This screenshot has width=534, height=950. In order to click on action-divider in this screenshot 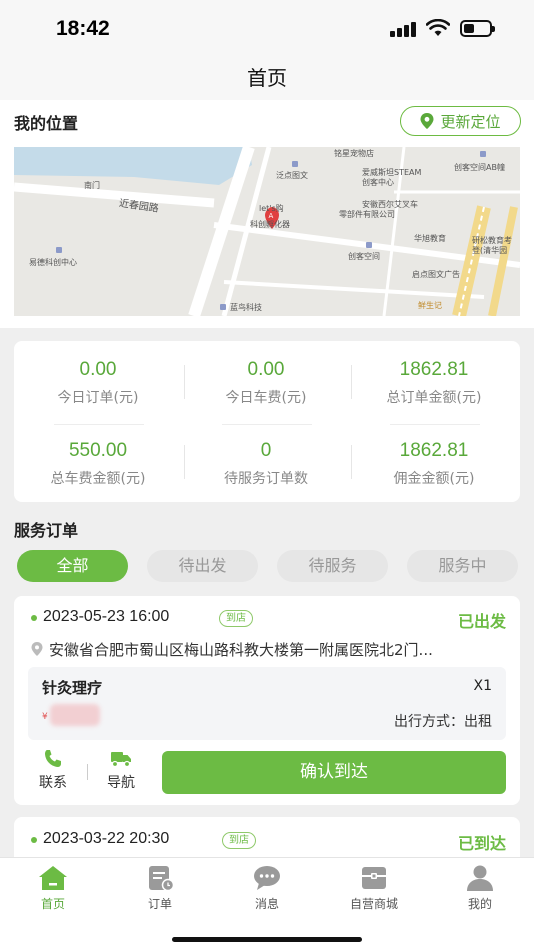, I will do `click(87, 772)`.